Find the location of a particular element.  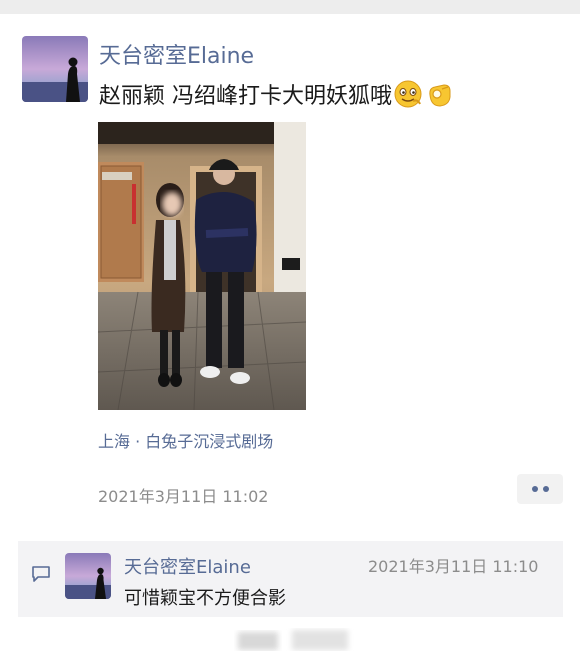

comment-text: 可惜颖宝不方便合影 is located at coordinates (205, 598).